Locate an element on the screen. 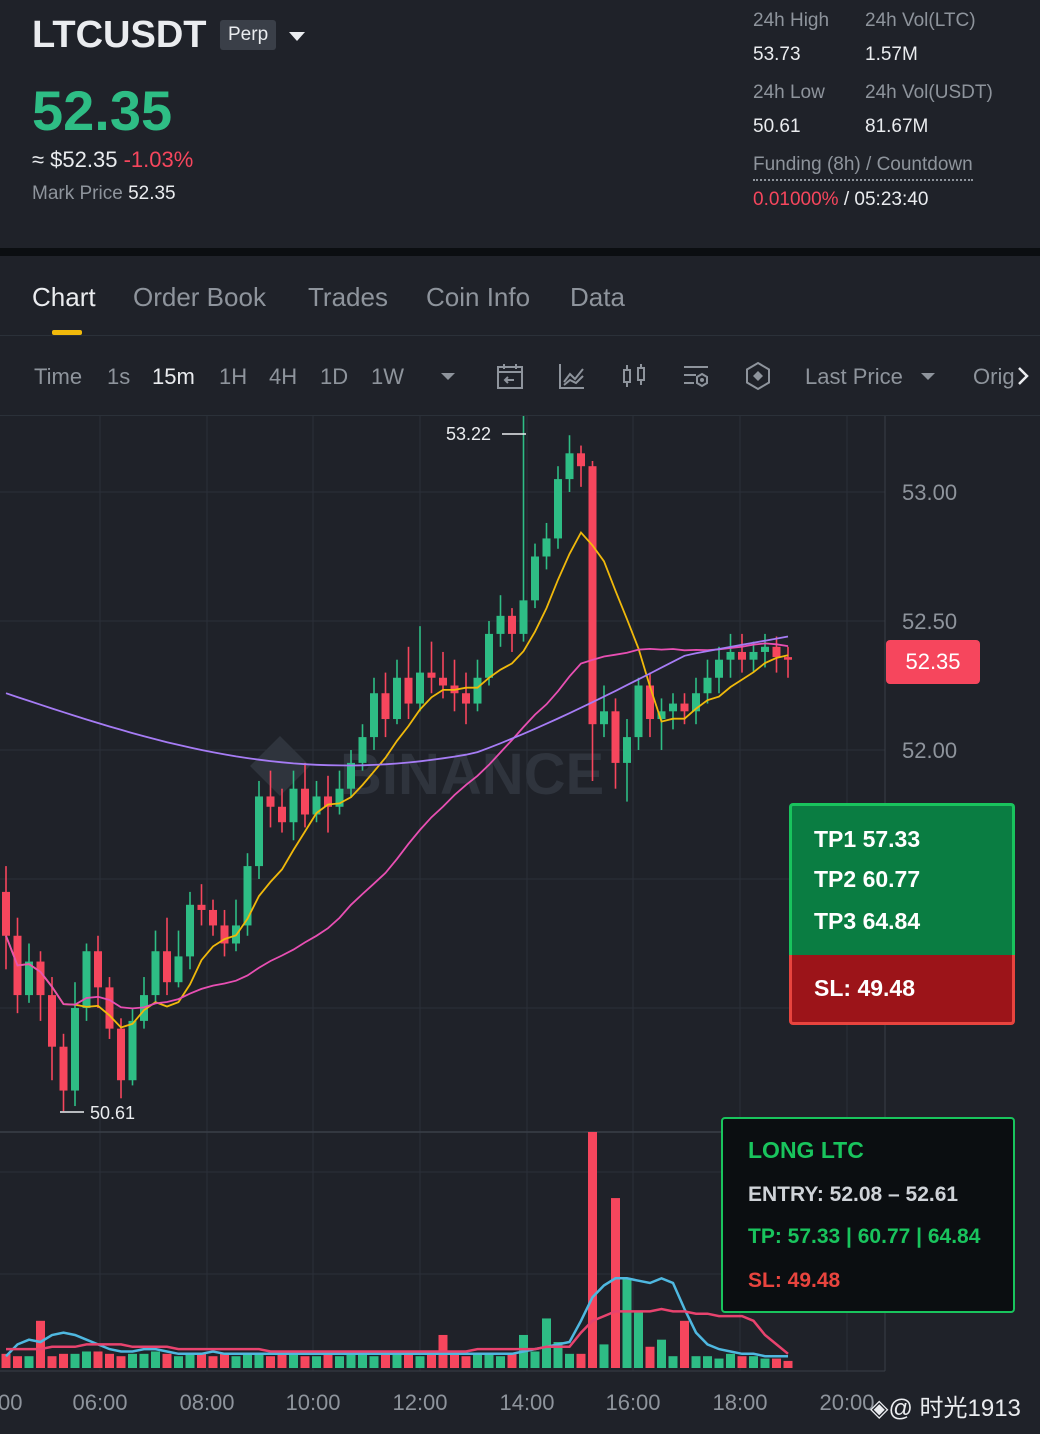  orig-toggle: Orig is located at coordinates (994, 377).